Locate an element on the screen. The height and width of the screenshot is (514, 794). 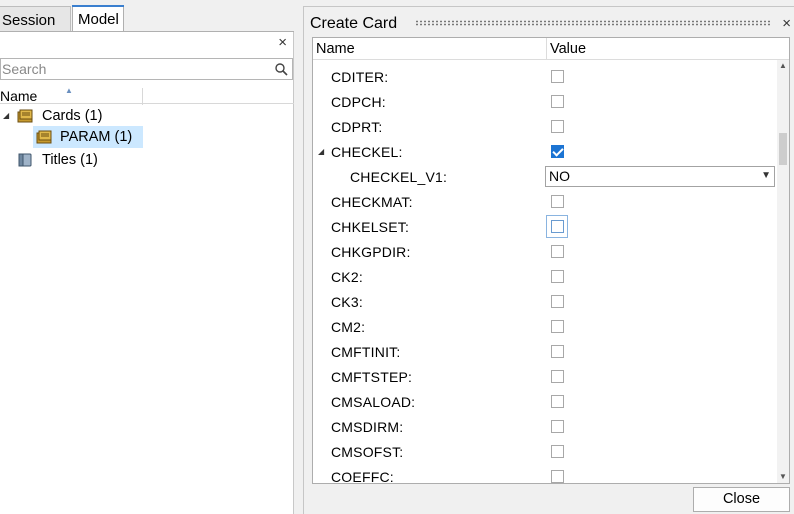
param-name: CHKELSET: is located at coordinates (370, 227).